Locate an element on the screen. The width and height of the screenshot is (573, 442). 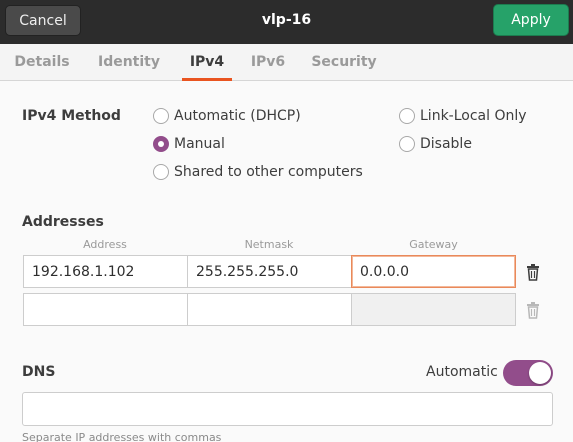
tab-ipv4: IPv4 is located at coordinates (207, 62).